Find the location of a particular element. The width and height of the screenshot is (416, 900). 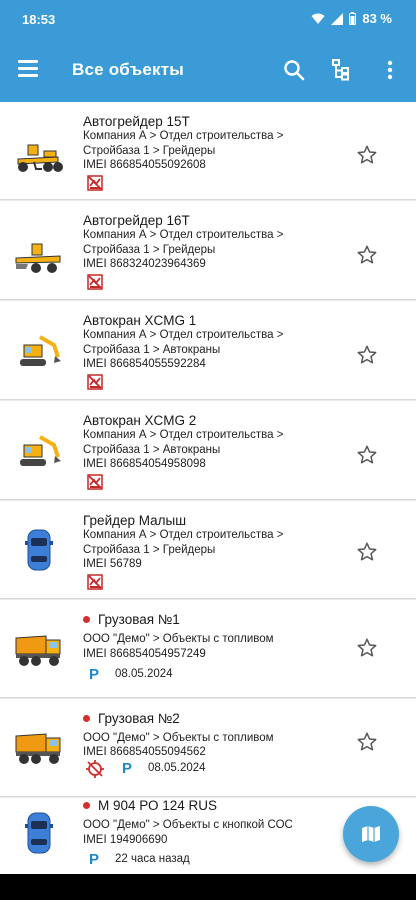

app-bar: Все объекты is located at coordinates (208, 71).